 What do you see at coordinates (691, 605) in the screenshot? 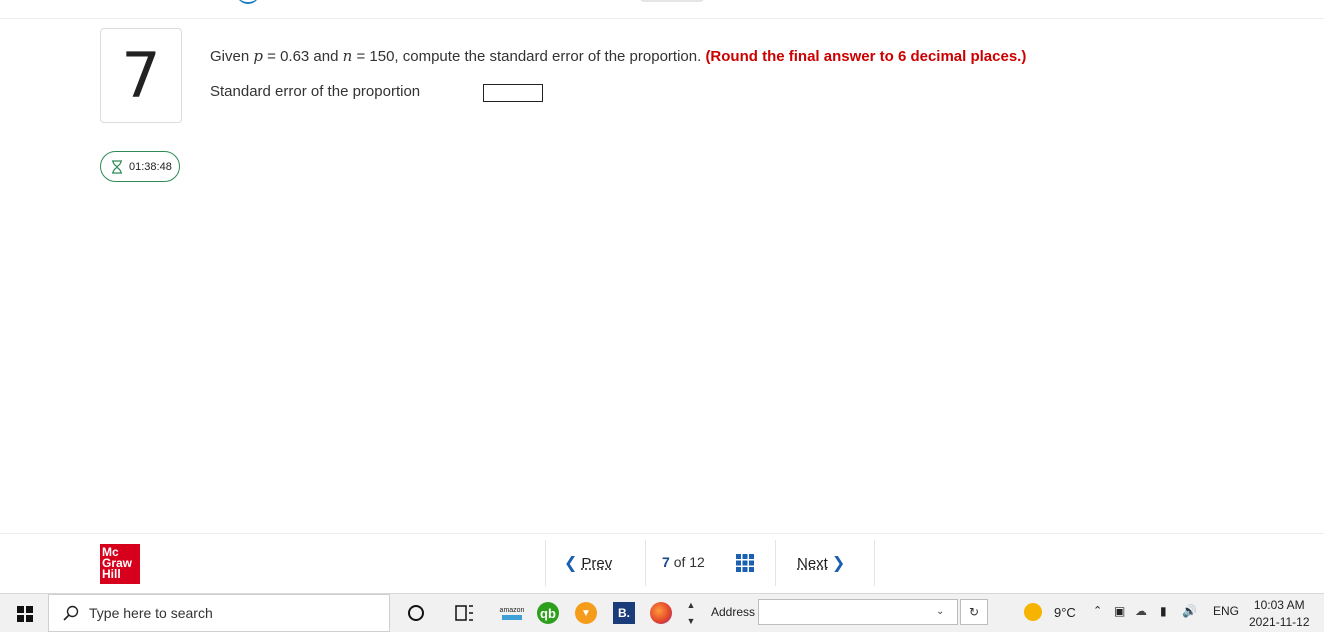
I see `chevron-up-icon: ▲` at bounding box center [691, 605].